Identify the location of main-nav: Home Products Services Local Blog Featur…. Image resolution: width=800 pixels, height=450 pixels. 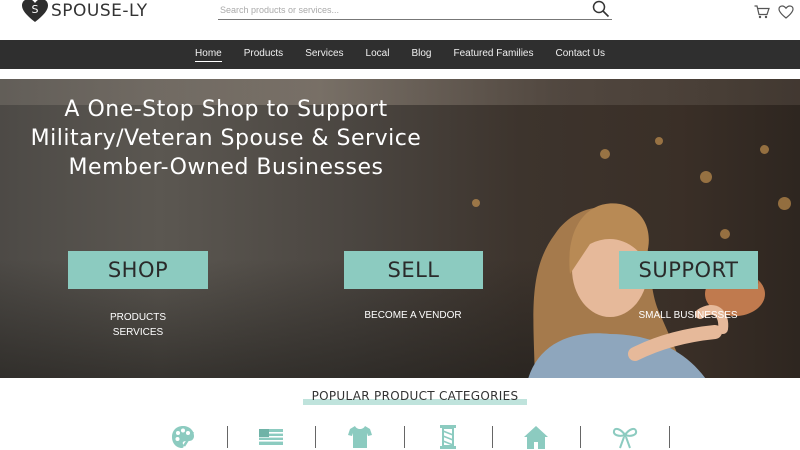
(400, 54).